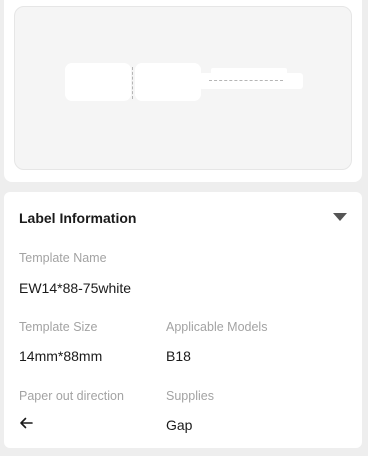 This screenshot has height=456, width=368. What do you see at coordinates (63, 258) in the screenshot?
I see `template-name-label: Template Name` at bounding box center [63, 258].